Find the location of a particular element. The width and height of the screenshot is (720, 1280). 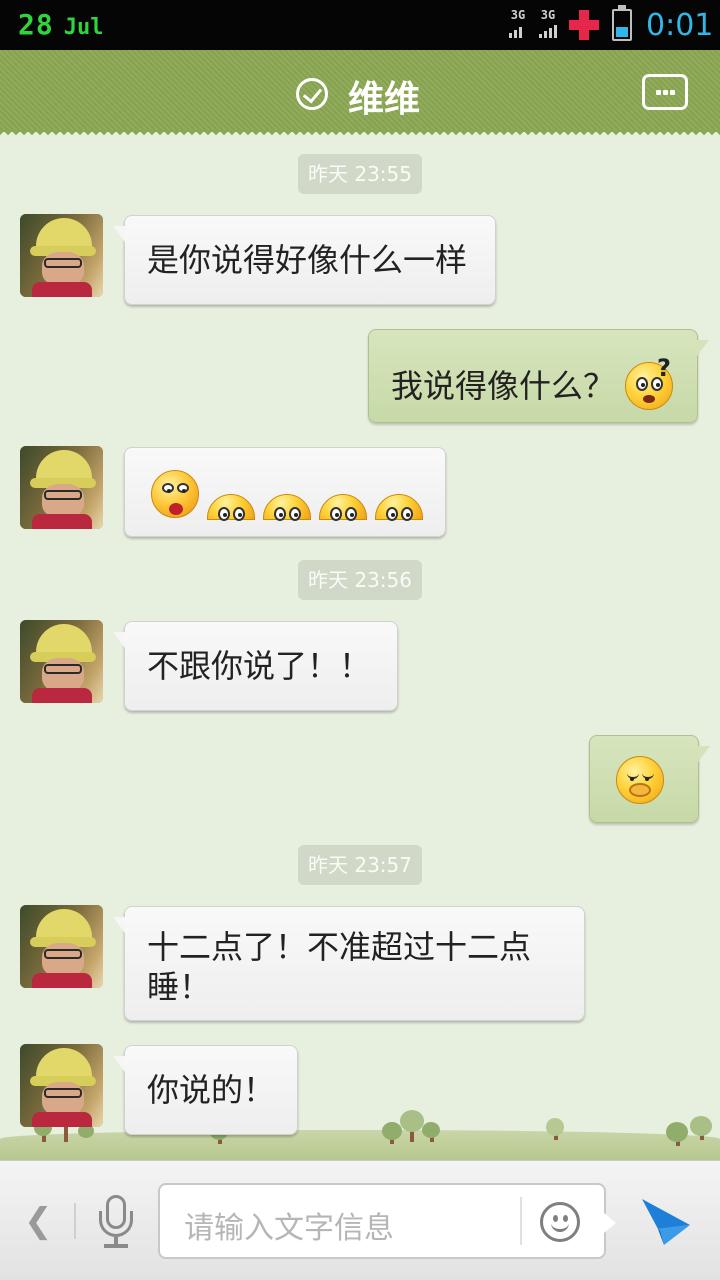

check-circle-icon is located at coordinates (312, 94).